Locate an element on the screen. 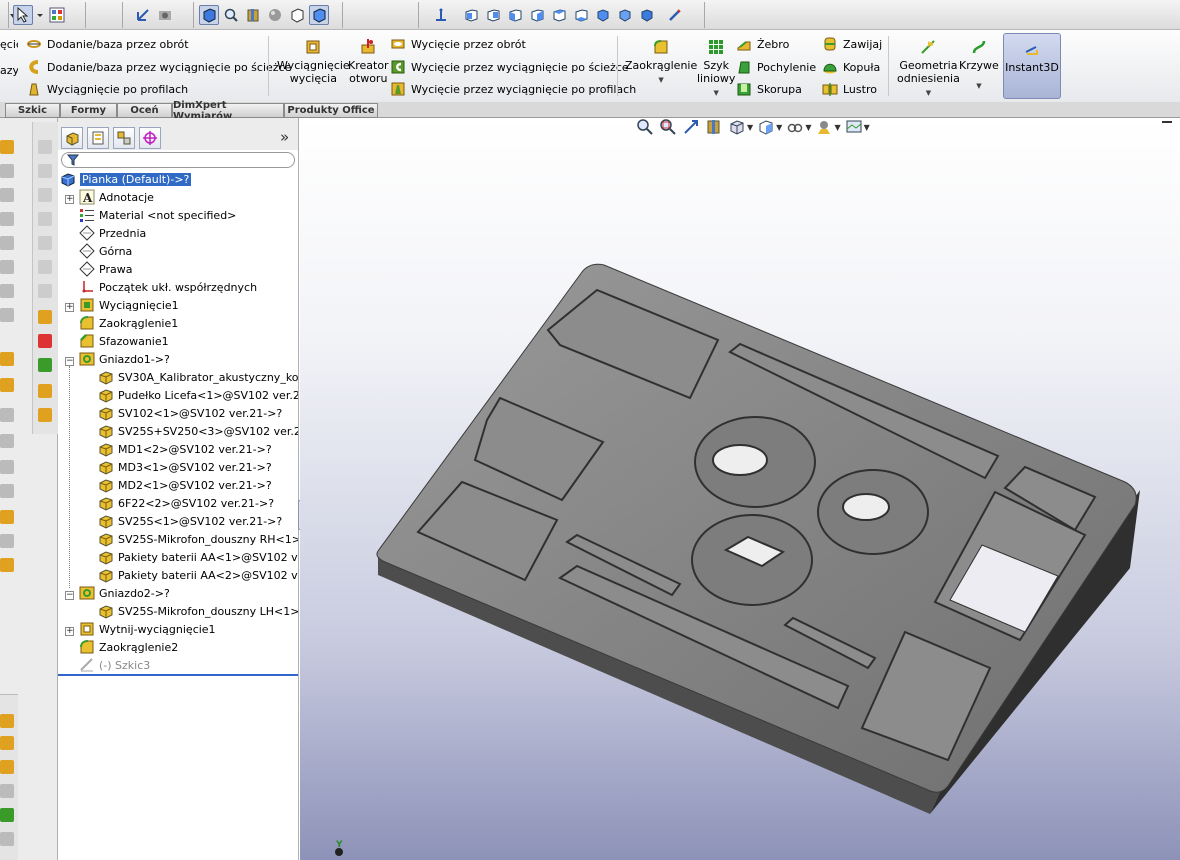 The image size is (1180, 860). tab-molds: Formy is located at coordinates (88, 110).